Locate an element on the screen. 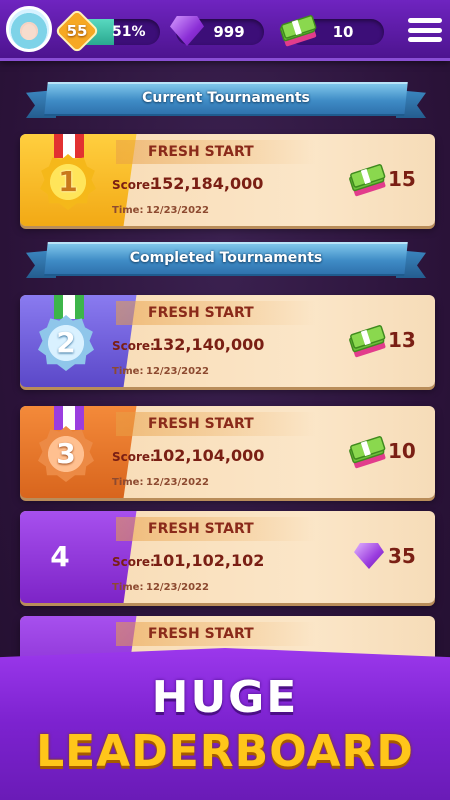  reward-value: 35 is located at coordinates (402, 556).